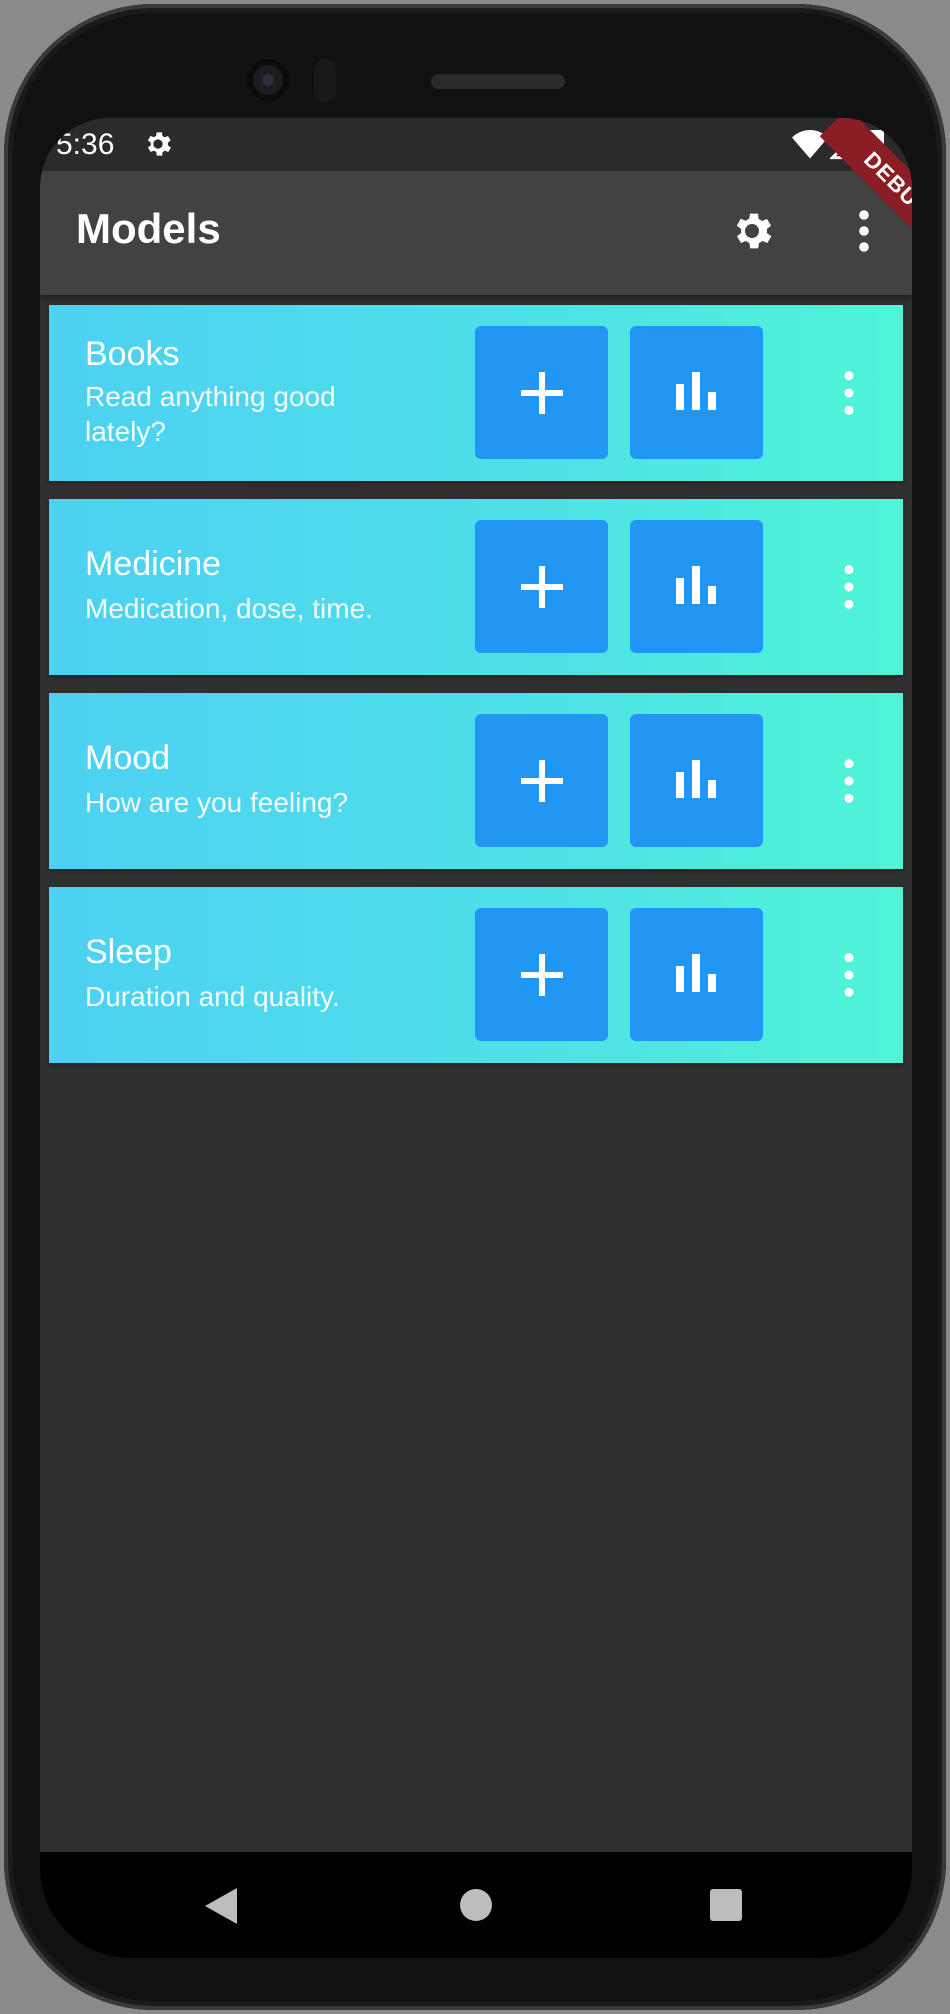 Image resolution: width=950 pixels, height=2014 pixels. Describe the element at coordinates (148, 228) in the screenshot. I see `page-title: Models` at that location.